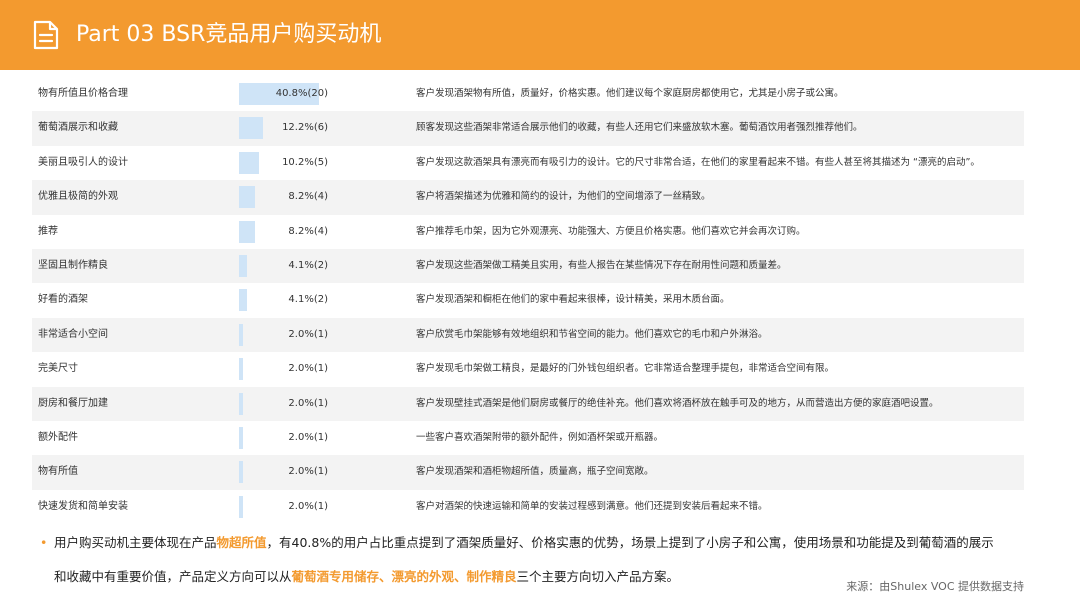 The width and height of the screenshot is (1080, 607). What do you see at coordinates (601, 265) in the screenshot?
I see `motivation-description: 客户发现这些酒架做工精美且实用，有些人报告在某些情况下存在耐用性问题和质量差。` at bounding box center [601, 265].